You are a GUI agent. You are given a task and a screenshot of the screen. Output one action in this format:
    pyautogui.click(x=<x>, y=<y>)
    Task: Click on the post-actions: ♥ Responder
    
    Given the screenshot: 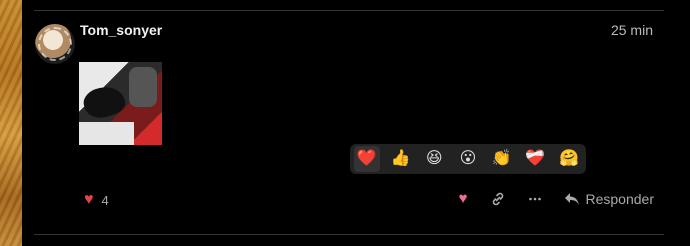 What is the action you would take?
    pyautogui.click(x=556, y=198)
    